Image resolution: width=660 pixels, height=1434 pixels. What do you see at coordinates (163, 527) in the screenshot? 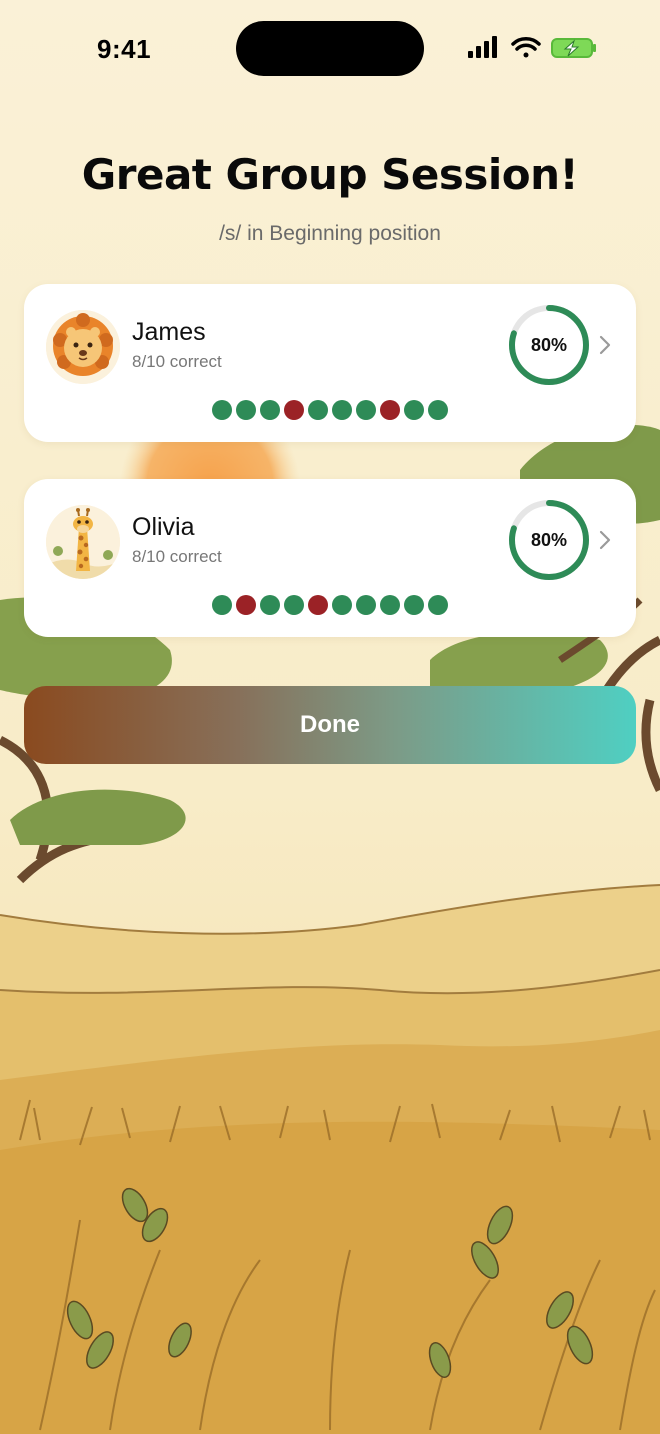
I see `student-name: Olivia` at bounding box center [163, 527].